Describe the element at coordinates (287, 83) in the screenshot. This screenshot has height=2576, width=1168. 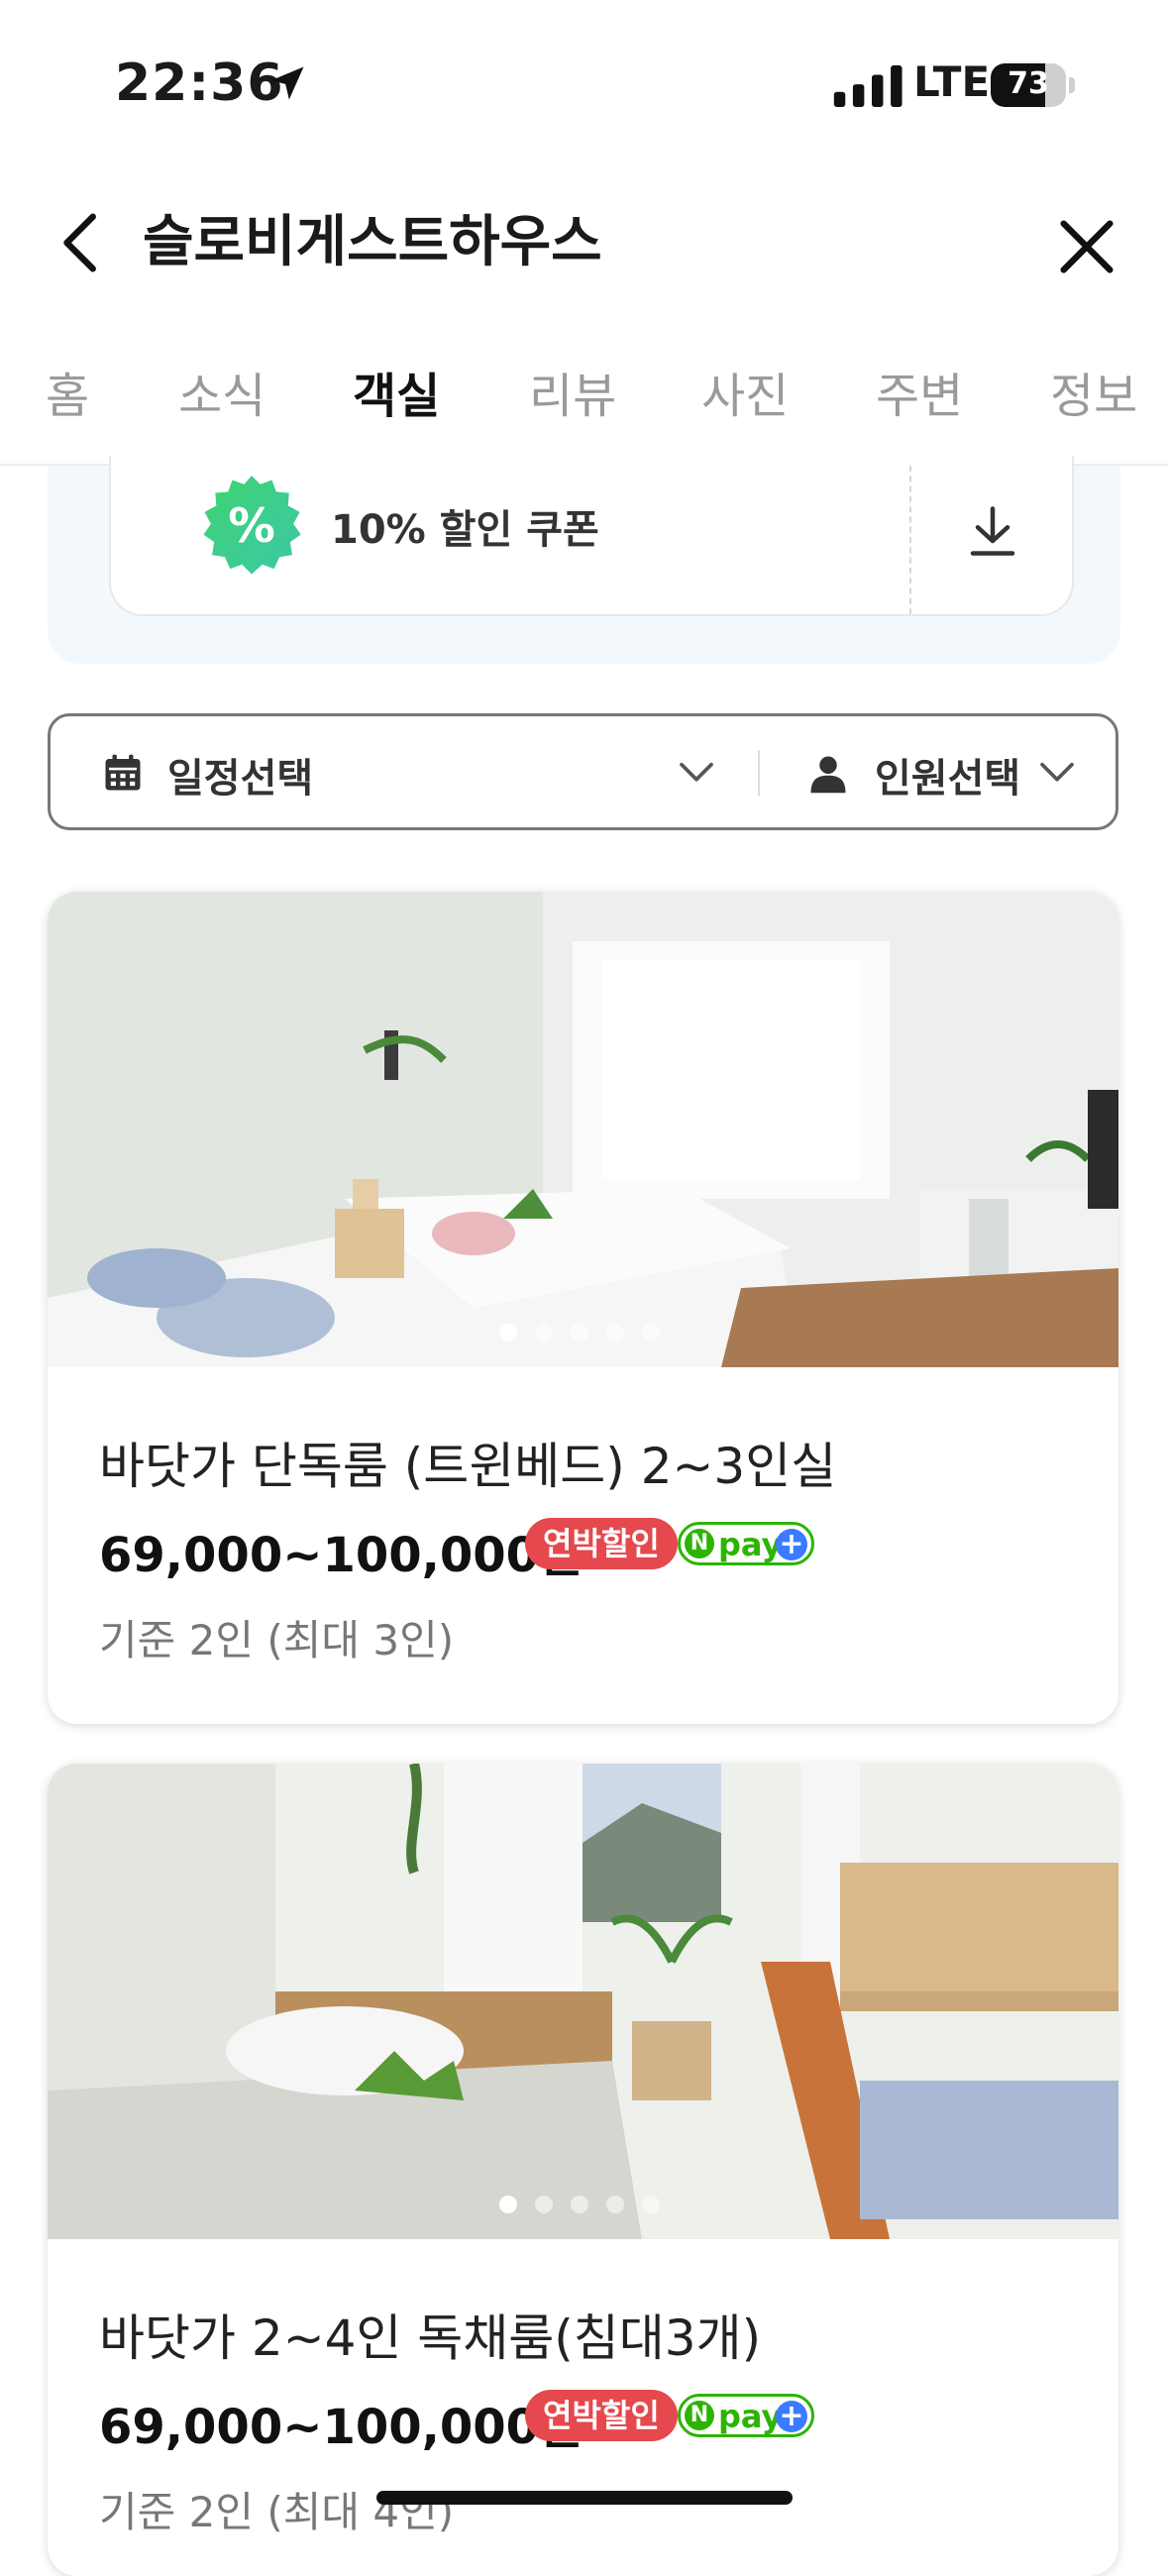
I see `location-arrow-icon` at that location.